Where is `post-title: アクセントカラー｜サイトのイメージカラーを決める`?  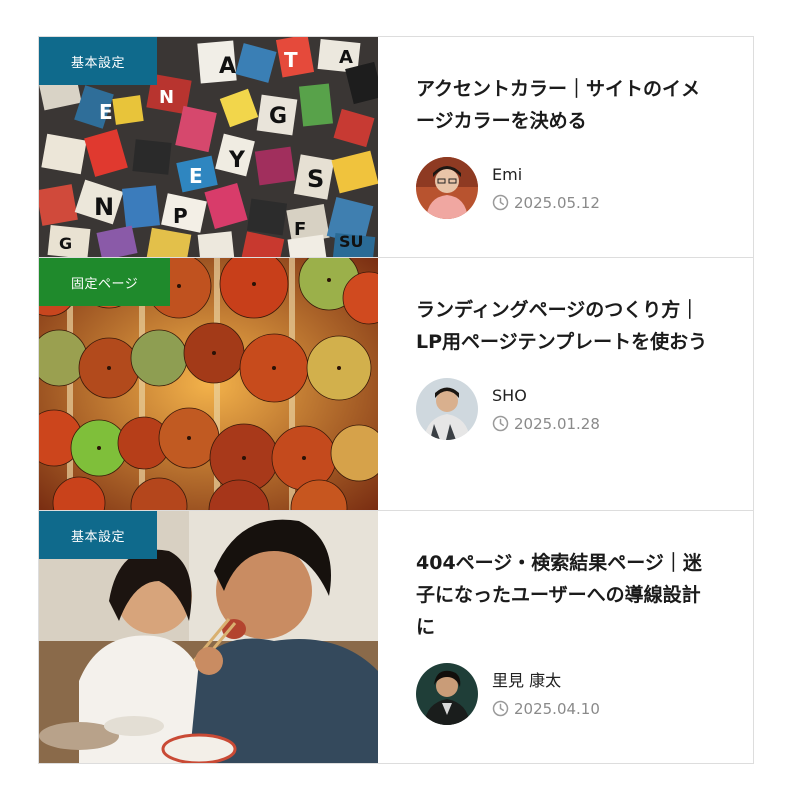
post-title: アクセントカラー｜サイトのイメージカラーを決める is located at coordinates (566, 105).